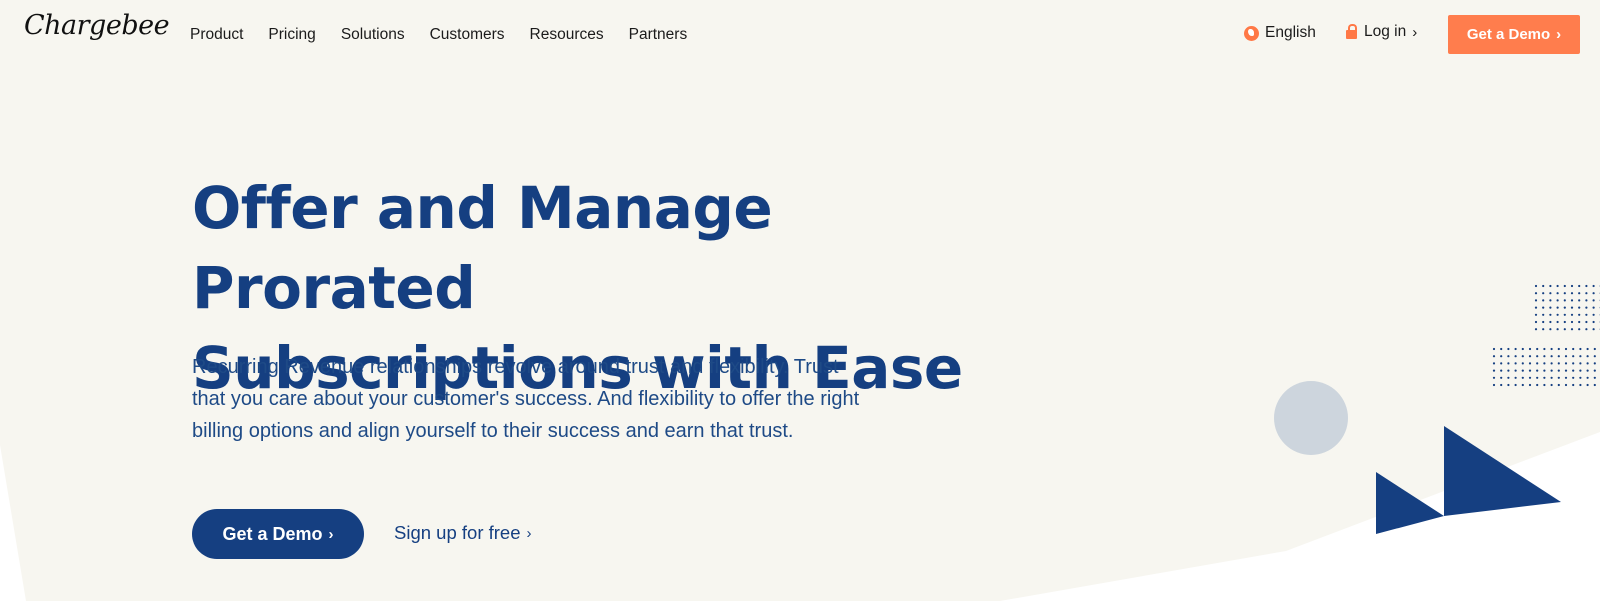 The height and width of the screenshot is (601, 1600). Describe the element at coordinates (373, 35) in the screenshot. I see `nav-solutions: Solutions` at that location.